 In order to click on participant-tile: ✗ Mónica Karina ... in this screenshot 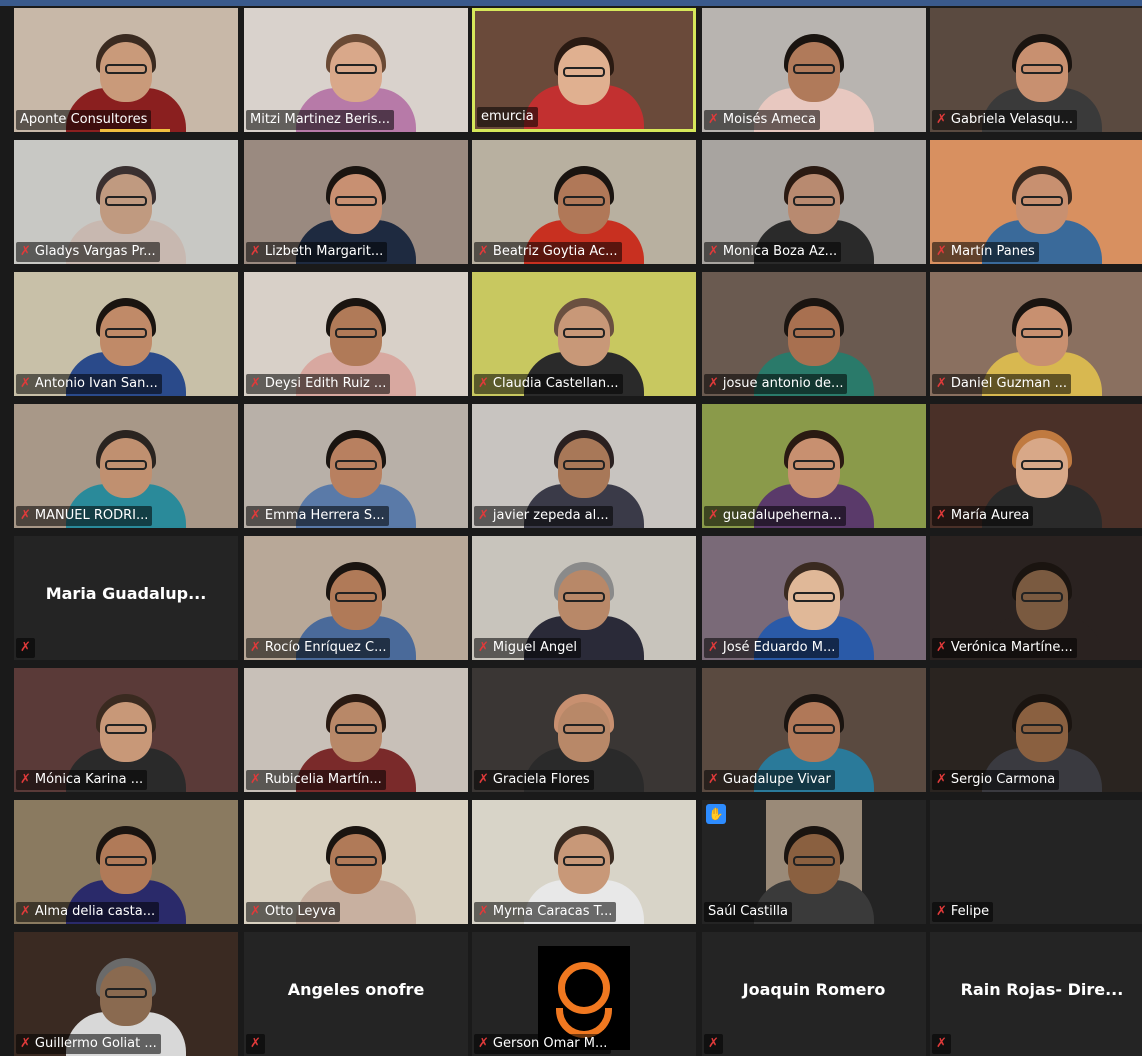, I will do `click(126, 730)`.